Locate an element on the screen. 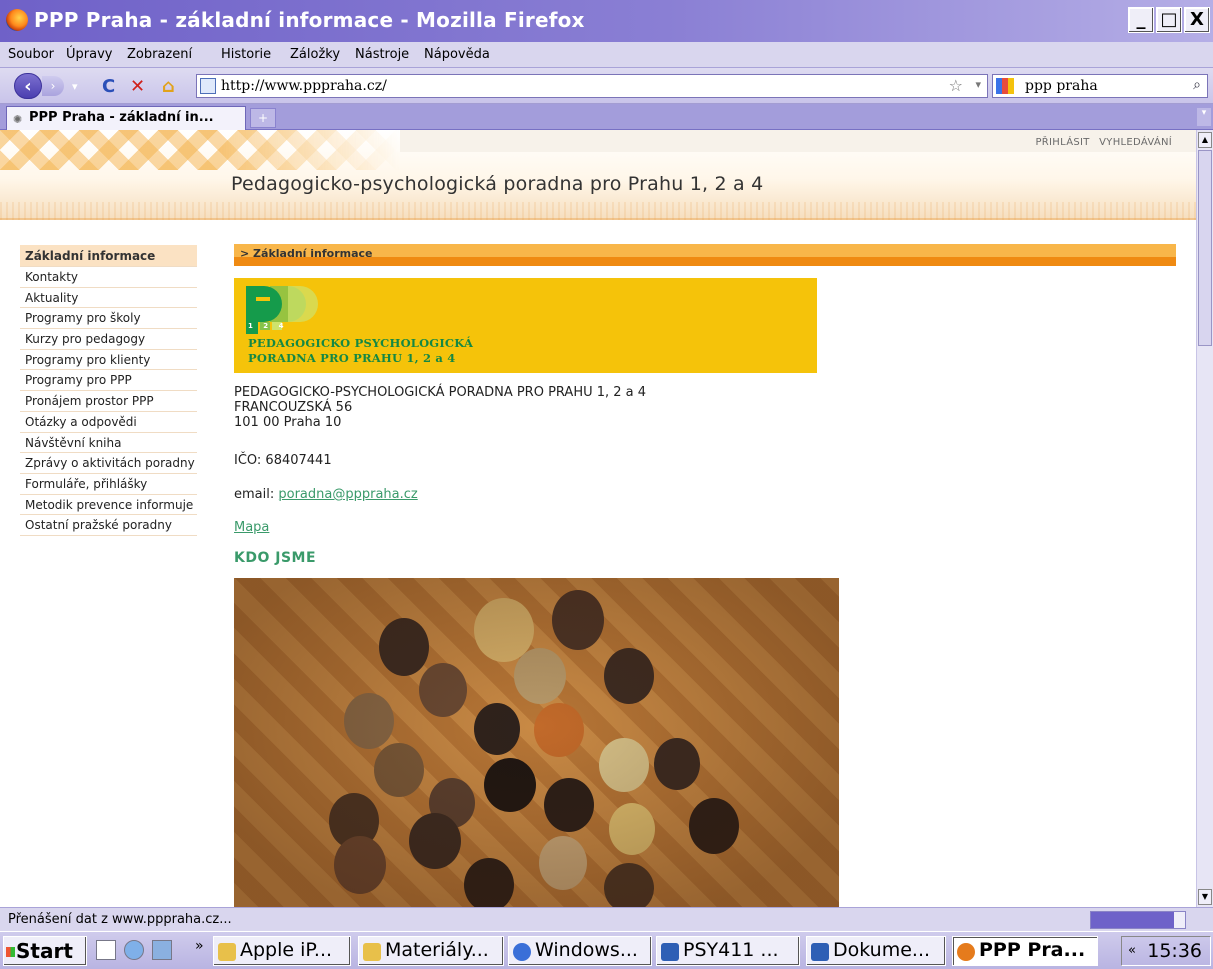 This screenshot has width=1213, height=969. email-label: email: is located at coordinates (254, 494).